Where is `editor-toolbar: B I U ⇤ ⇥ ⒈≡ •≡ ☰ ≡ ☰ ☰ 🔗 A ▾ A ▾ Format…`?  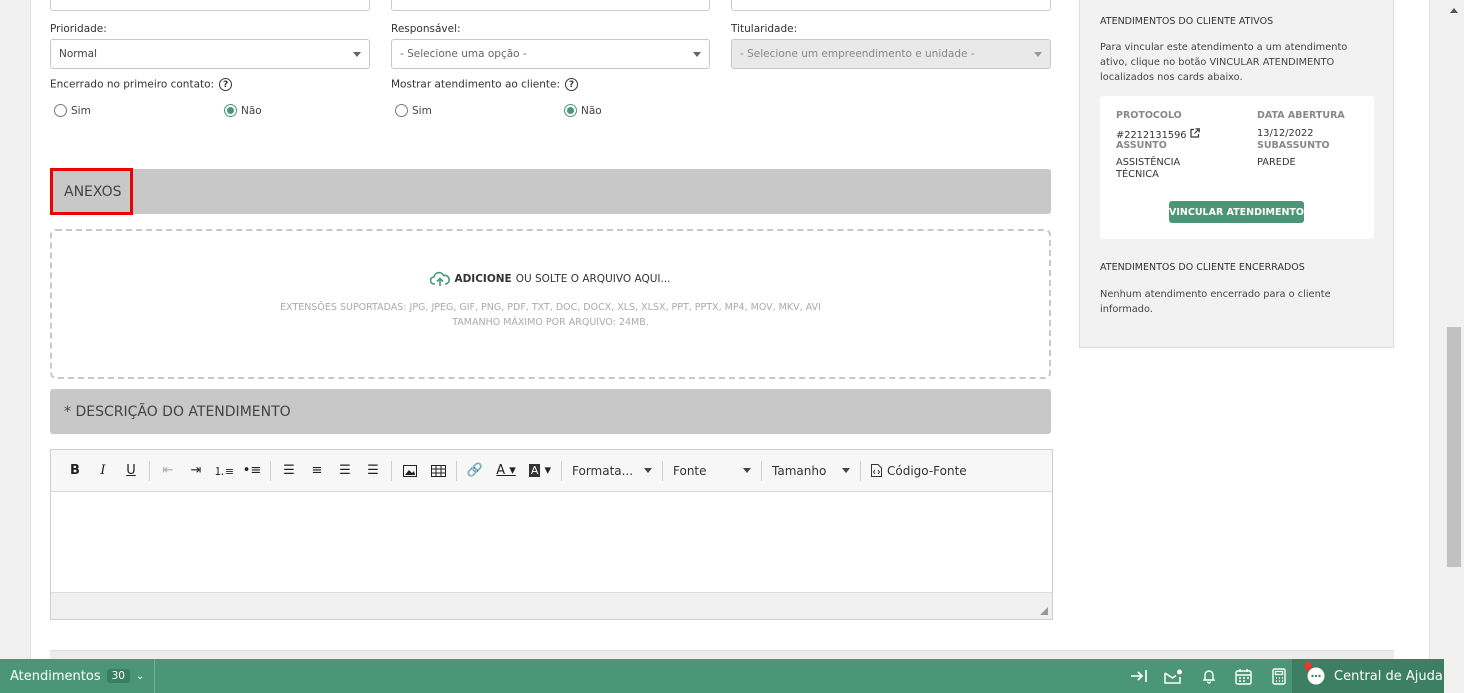 editor-toolbar: B I U ⇤ ⇥ ⒈≡ •≡ ☰ ≡ ☰ ☰ 🔗 A ▾ A ▾ Format… is located at coordinates (551, 471).